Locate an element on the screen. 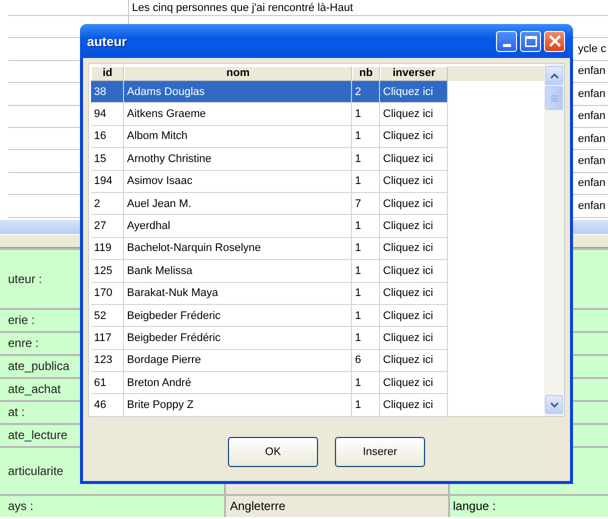 The width and height of the screenshot is (608, 519). column-header: inverser is located at coordinates (414, 73).